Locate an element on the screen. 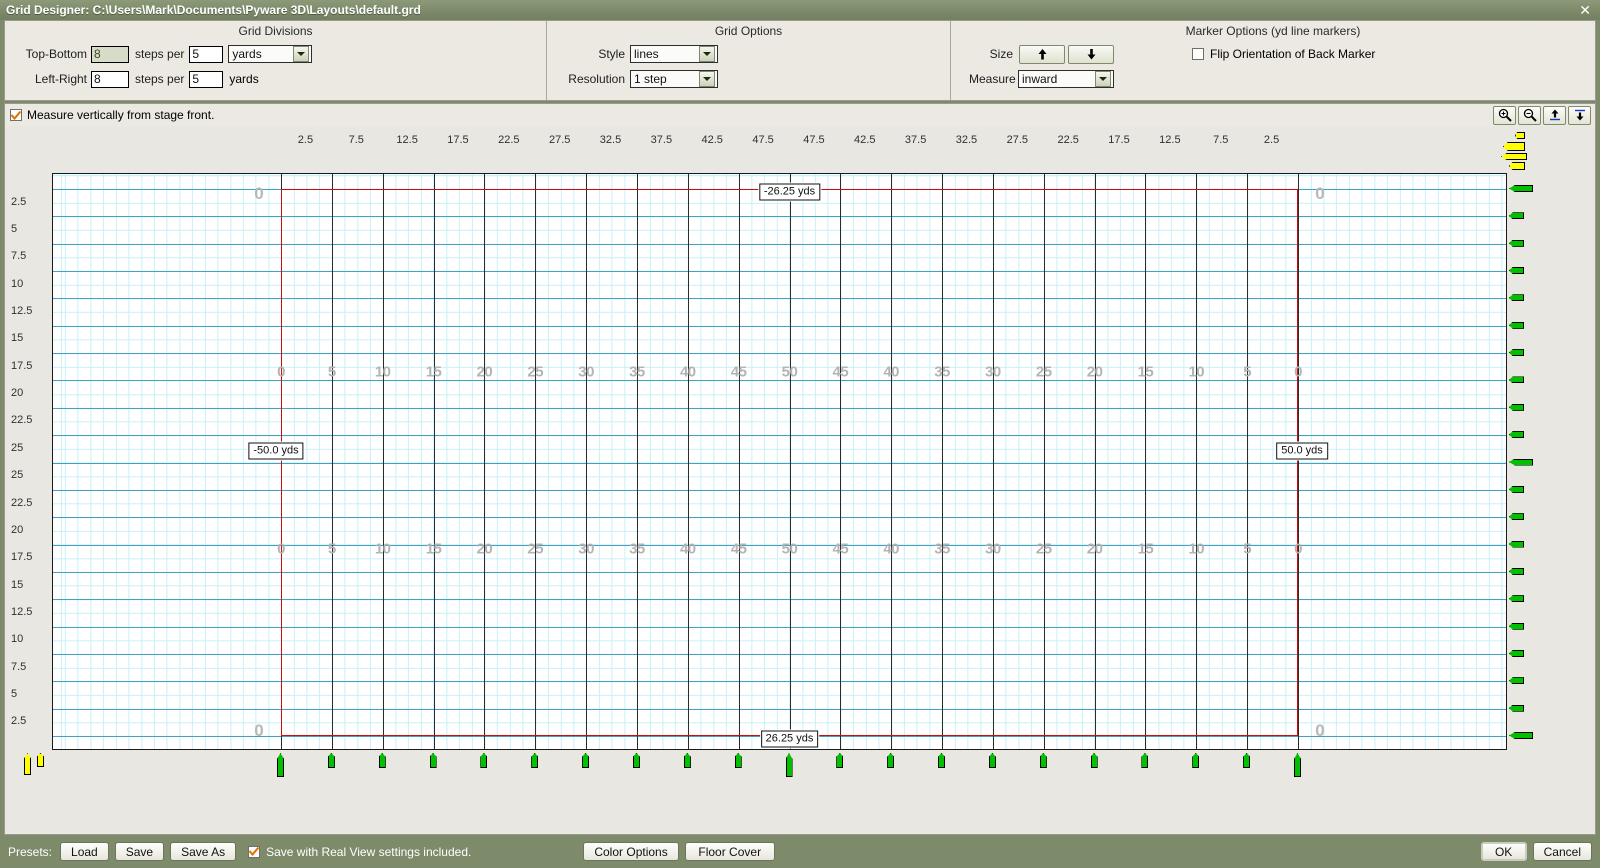 The image size is (1600, 868). zoom-out-icon is located at coordinates (1529, 115).